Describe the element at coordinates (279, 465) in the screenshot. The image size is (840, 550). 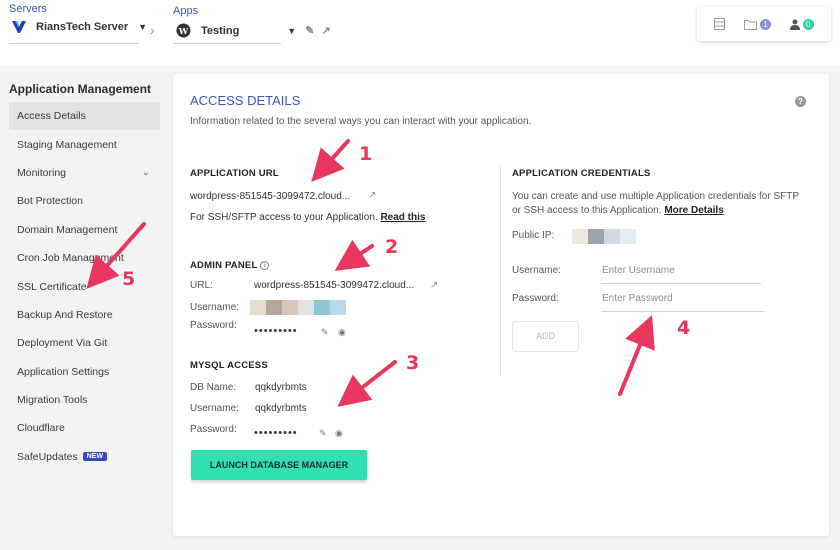
I see `launch-database-manager-button: LAUNCH DATABASE MANAGER` at that location.